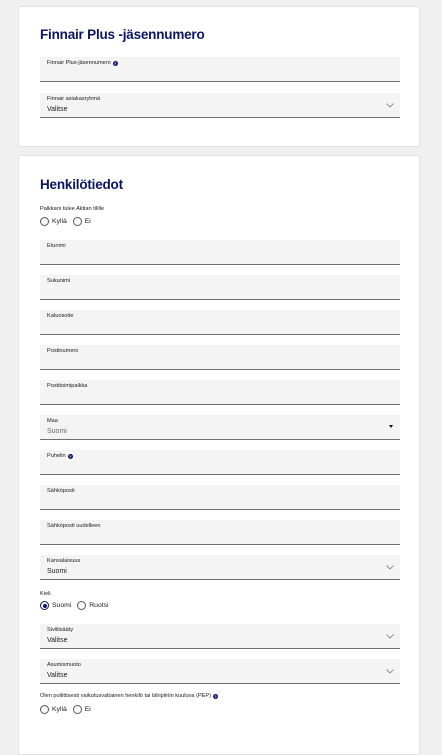 The width and height of the screenshot is (442, 755). What do you see at coordinates (77, 709) in the screenshot?
I see `radio-pep-no` at bounding box center [77, 709].